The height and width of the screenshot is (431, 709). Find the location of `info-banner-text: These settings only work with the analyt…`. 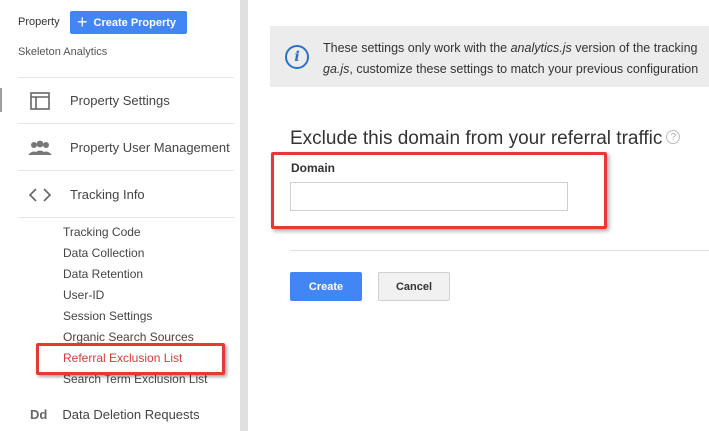

info-banner-text: These settings only work with the analyt… is located at coordinates (516, 59).